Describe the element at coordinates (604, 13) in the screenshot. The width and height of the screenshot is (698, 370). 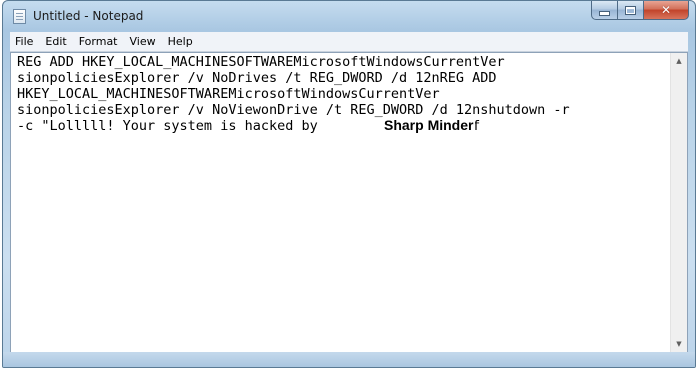
I see `minimize-icon` at that location.